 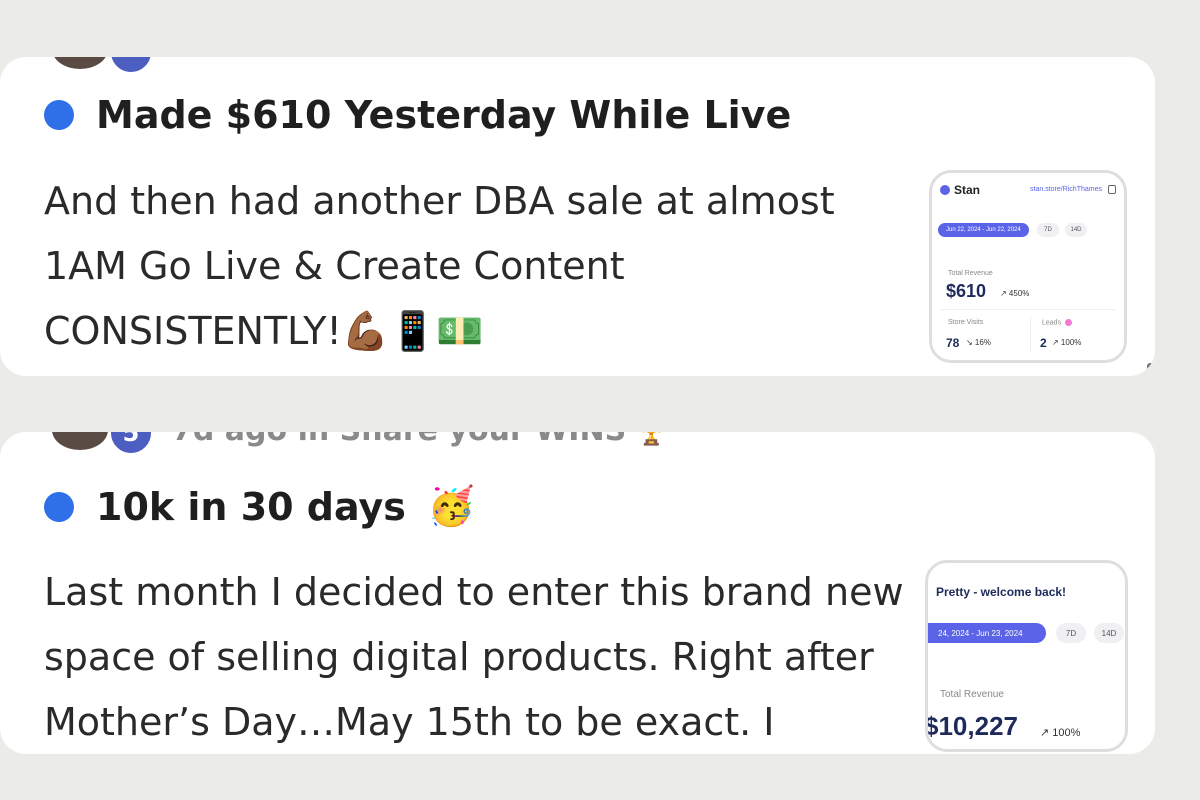 What do you see at coordinates (651, 439) in the screenshot?
I see `trophy-icon: 🏆` at bounding box center [651, 439].